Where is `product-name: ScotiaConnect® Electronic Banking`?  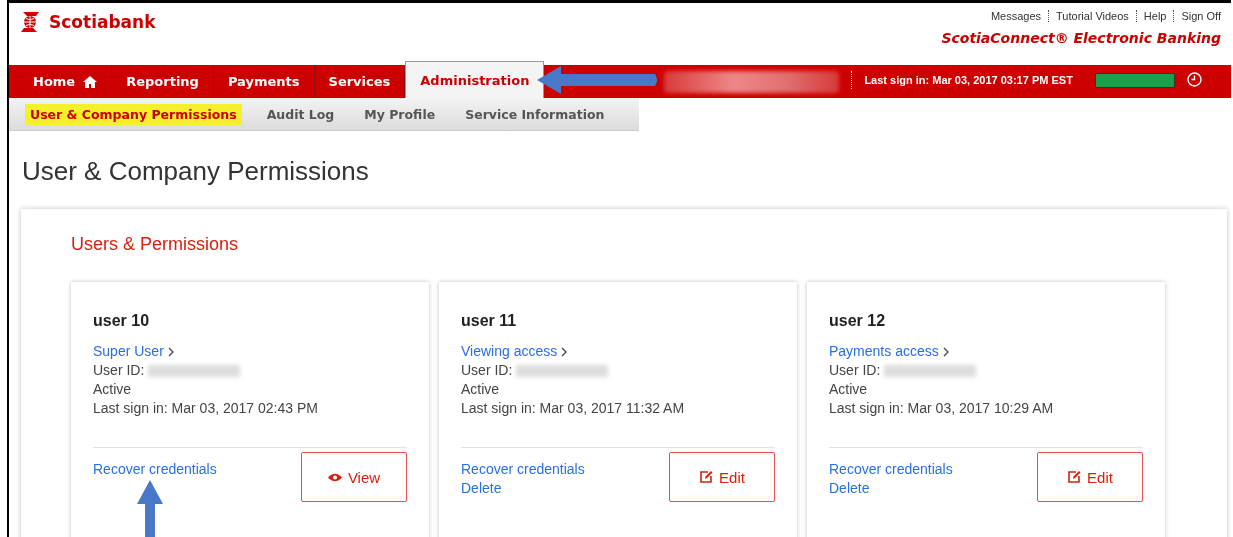 product-name: ScotiaConnect® Electronic Banking is located at coordinates (1081, 38).